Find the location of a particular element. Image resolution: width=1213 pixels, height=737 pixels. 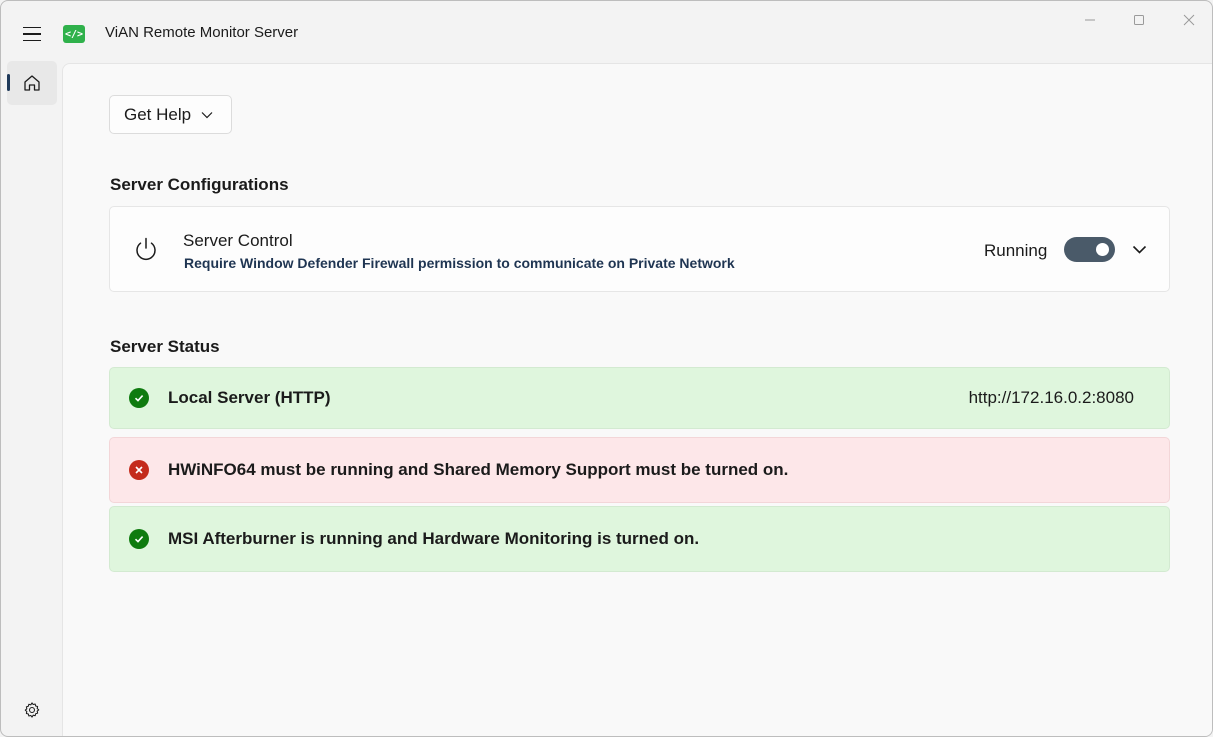

server-status-heading: Server Status is located at coordinates (165, 346).